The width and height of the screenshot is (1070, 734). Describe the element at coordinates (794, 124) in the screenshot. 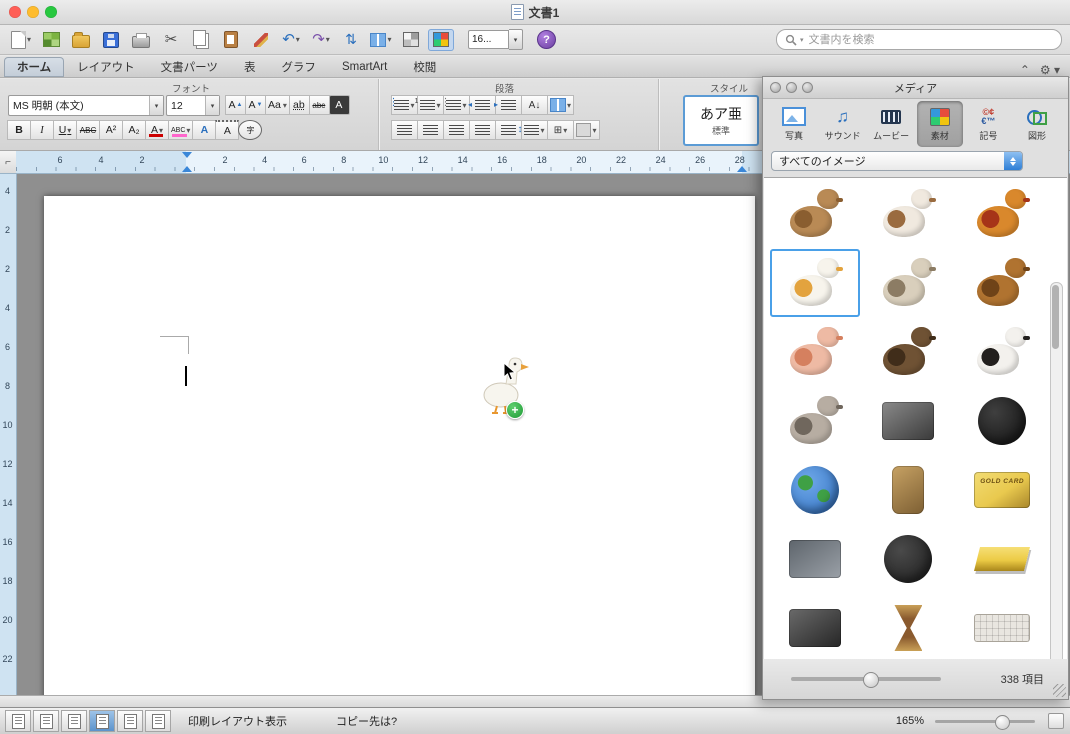

I see `media-tab-photos: 写真` at that location.